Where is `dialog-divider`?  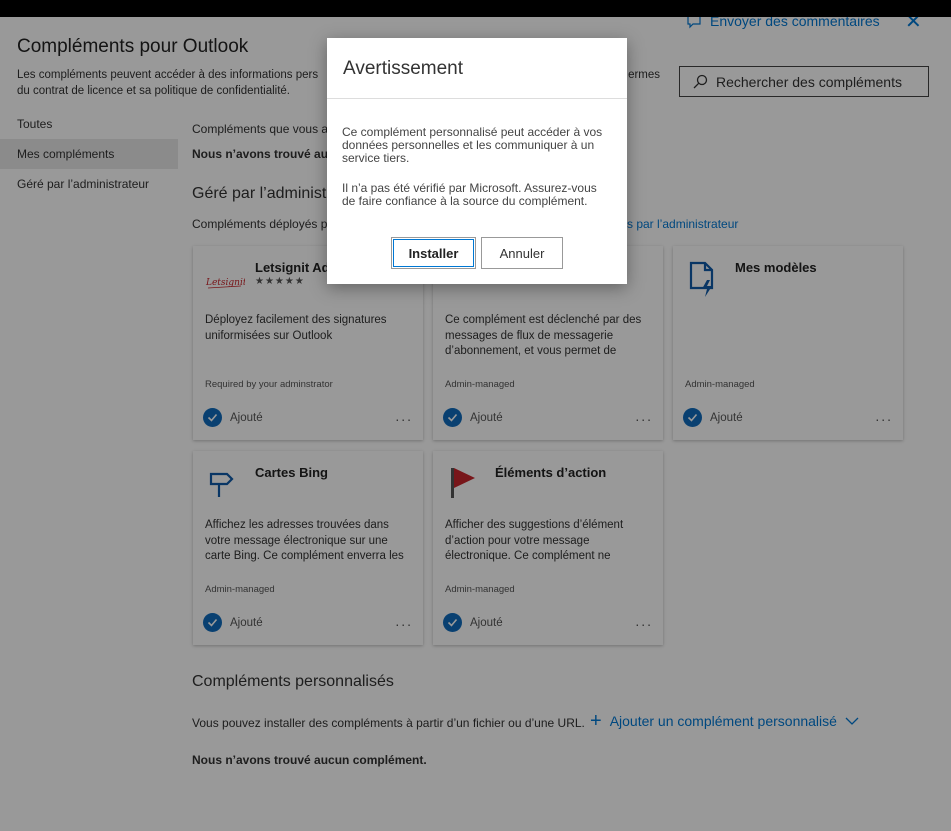 dialog-divider is located at coordinates (477, 98).